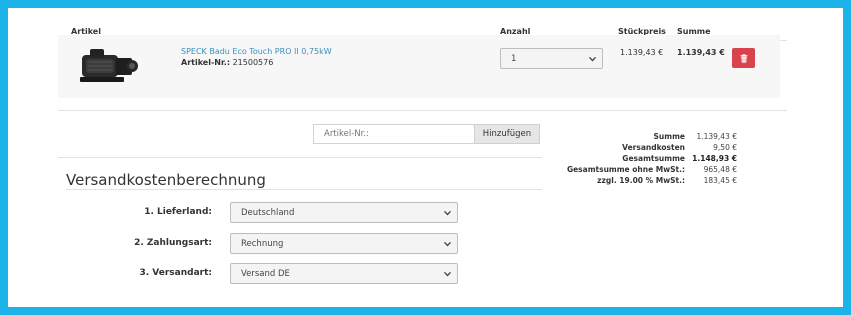  Describe the element at coordinates (625, 169) in the screenshot. I see `summary-label-net: Gesamtsumme ohne MwSt.:` at that location.